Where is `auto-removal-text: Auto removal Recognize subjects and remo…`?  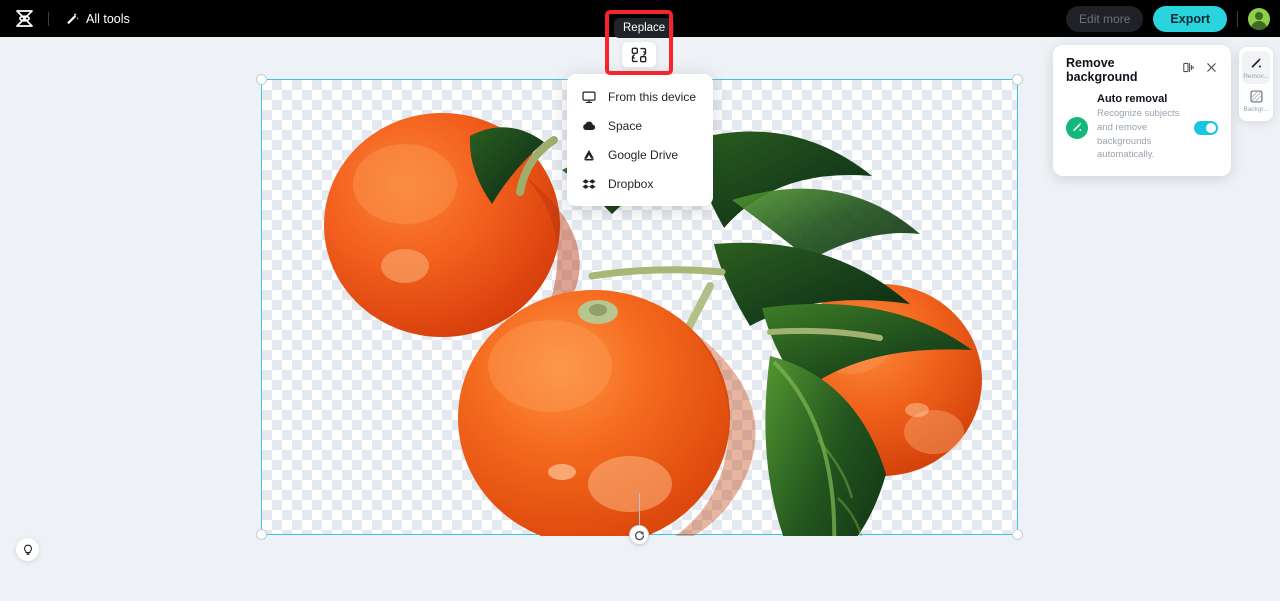
auto-removal-text: Auto removal Recognize subjects and remo… is located at coordinates (1141, 127).